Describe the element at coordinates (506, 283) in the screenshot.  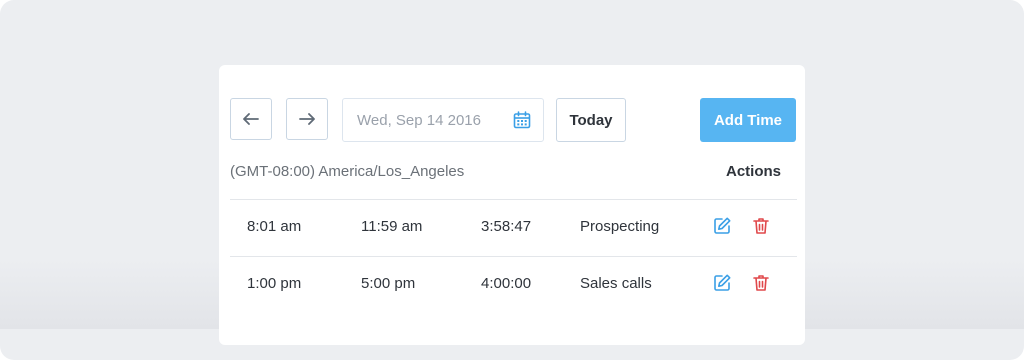
I see `entry-duration: 4:00:00` at that location.